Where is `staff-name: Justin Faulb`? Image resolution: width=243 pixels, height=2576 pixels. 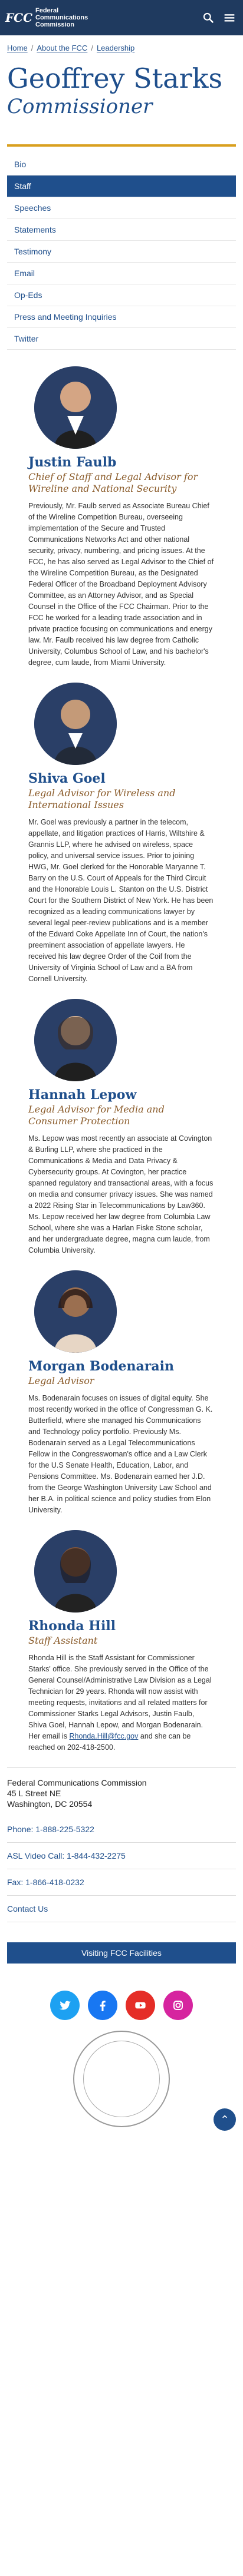 staff-name: Justin Faulb is located at coordinates (72, 462).